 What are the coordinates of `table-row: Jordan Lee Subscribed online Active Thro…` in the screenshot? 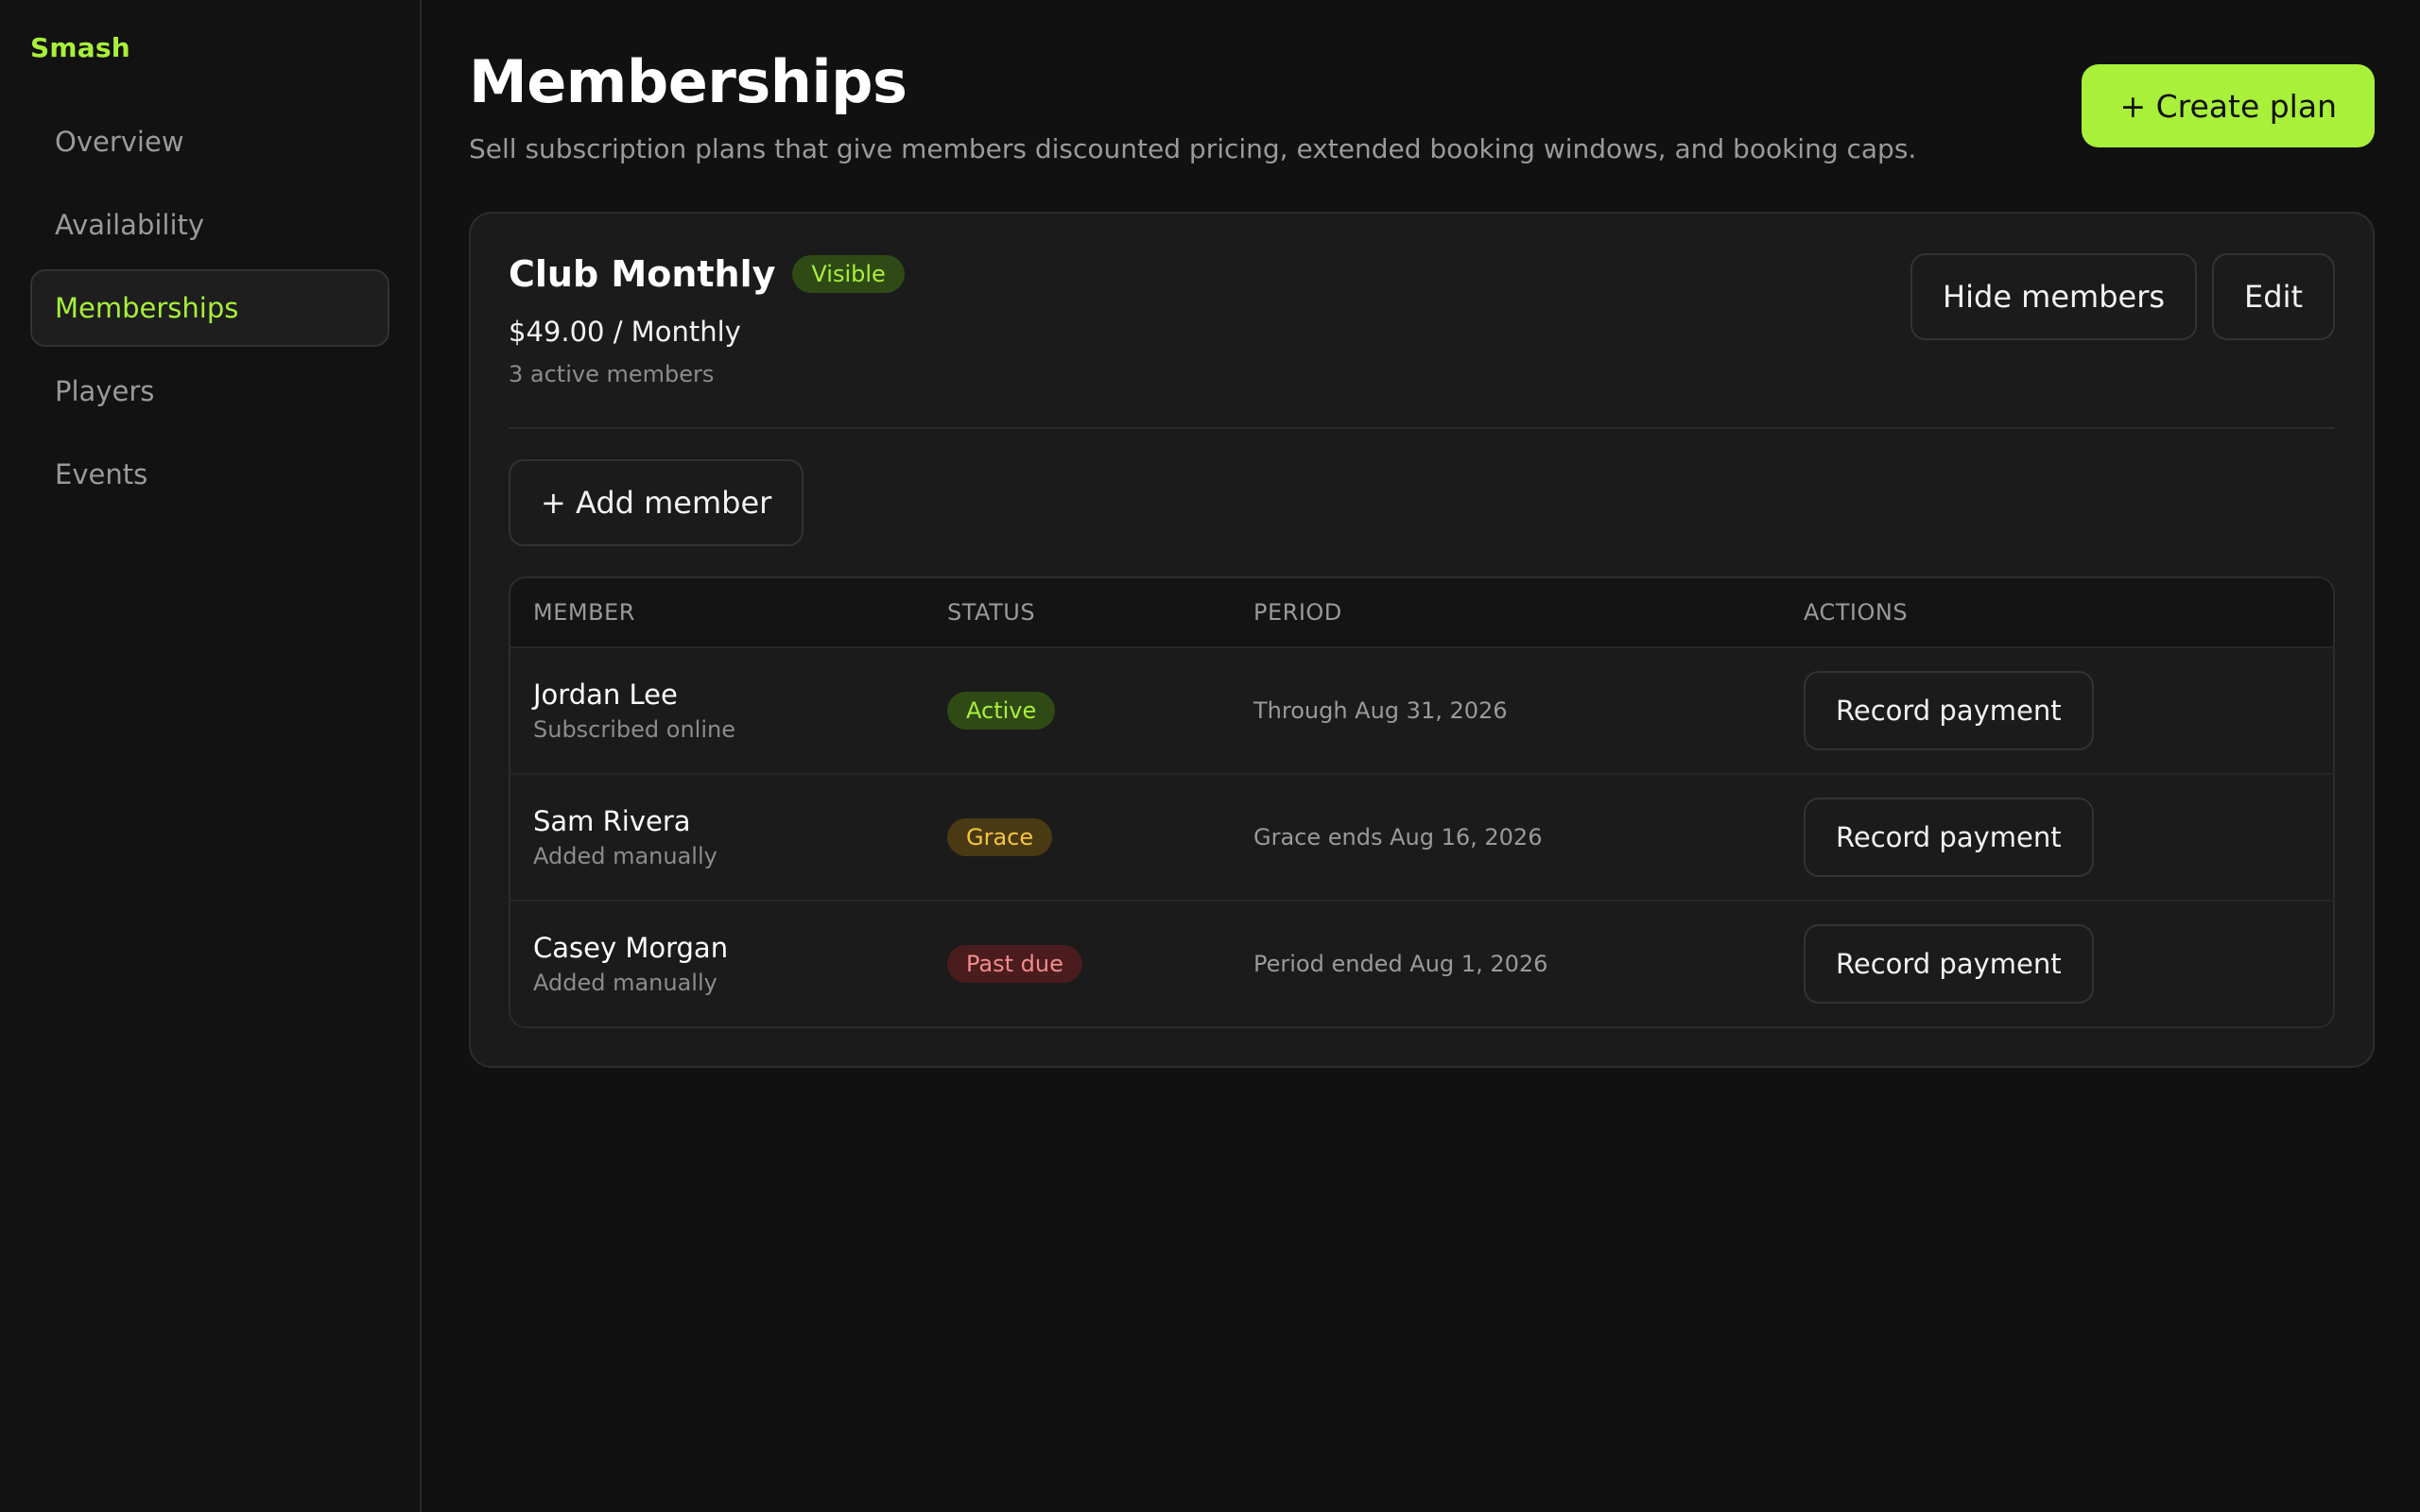 It's located at (1421, 709).